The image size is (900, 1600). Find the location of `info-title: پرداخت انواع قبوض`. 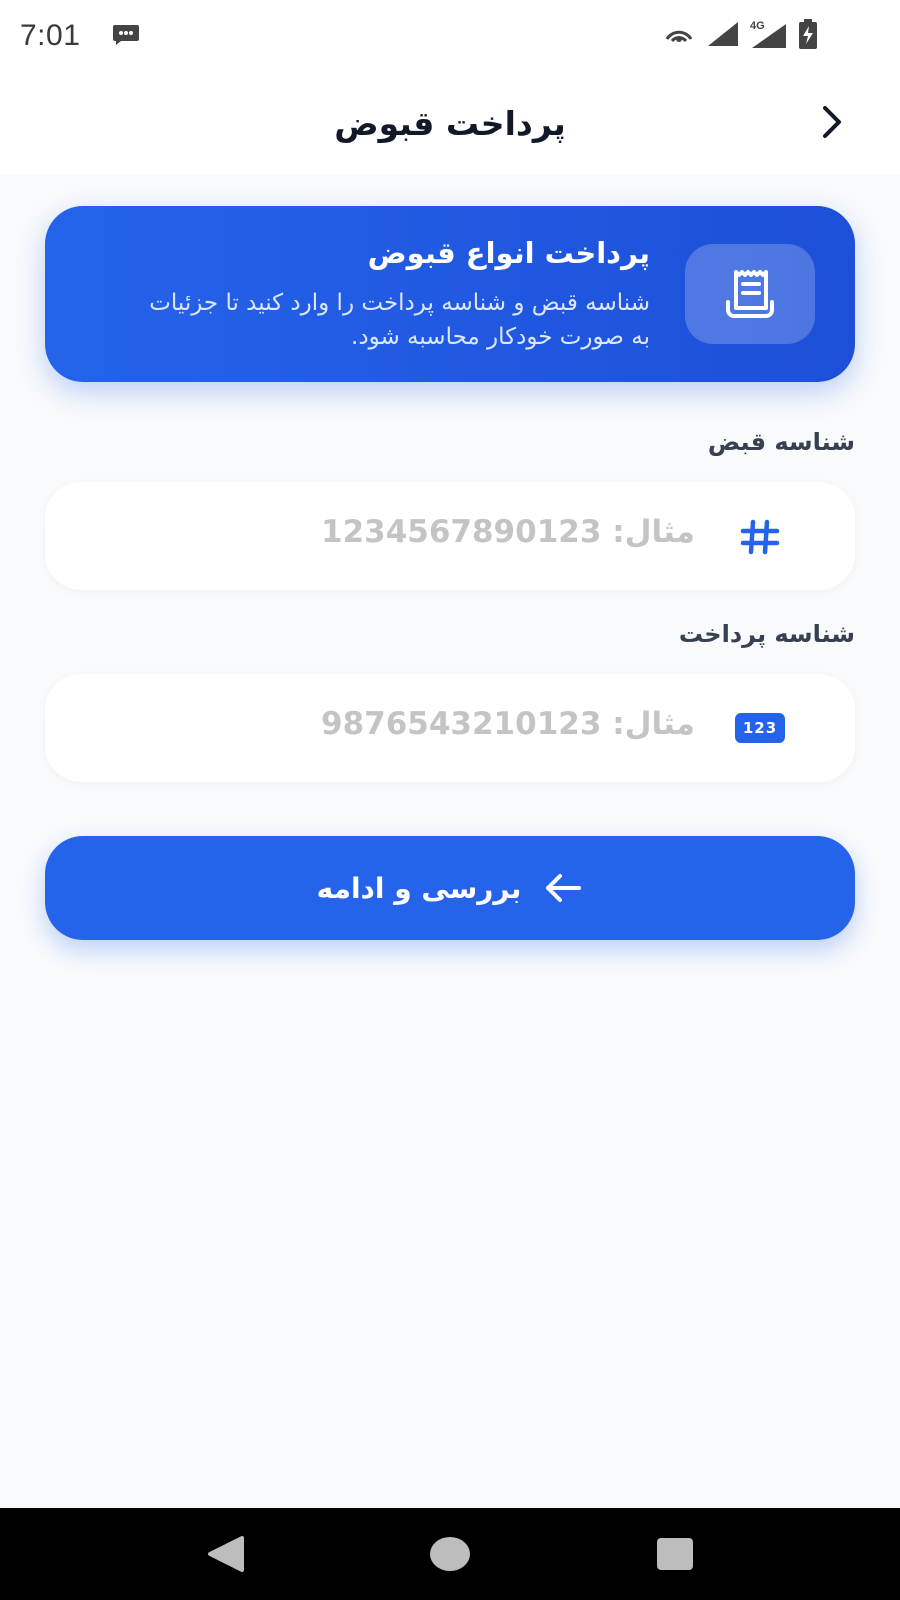

info-title: پرداخت انواع قبوض is located at coordinates (508, 253).